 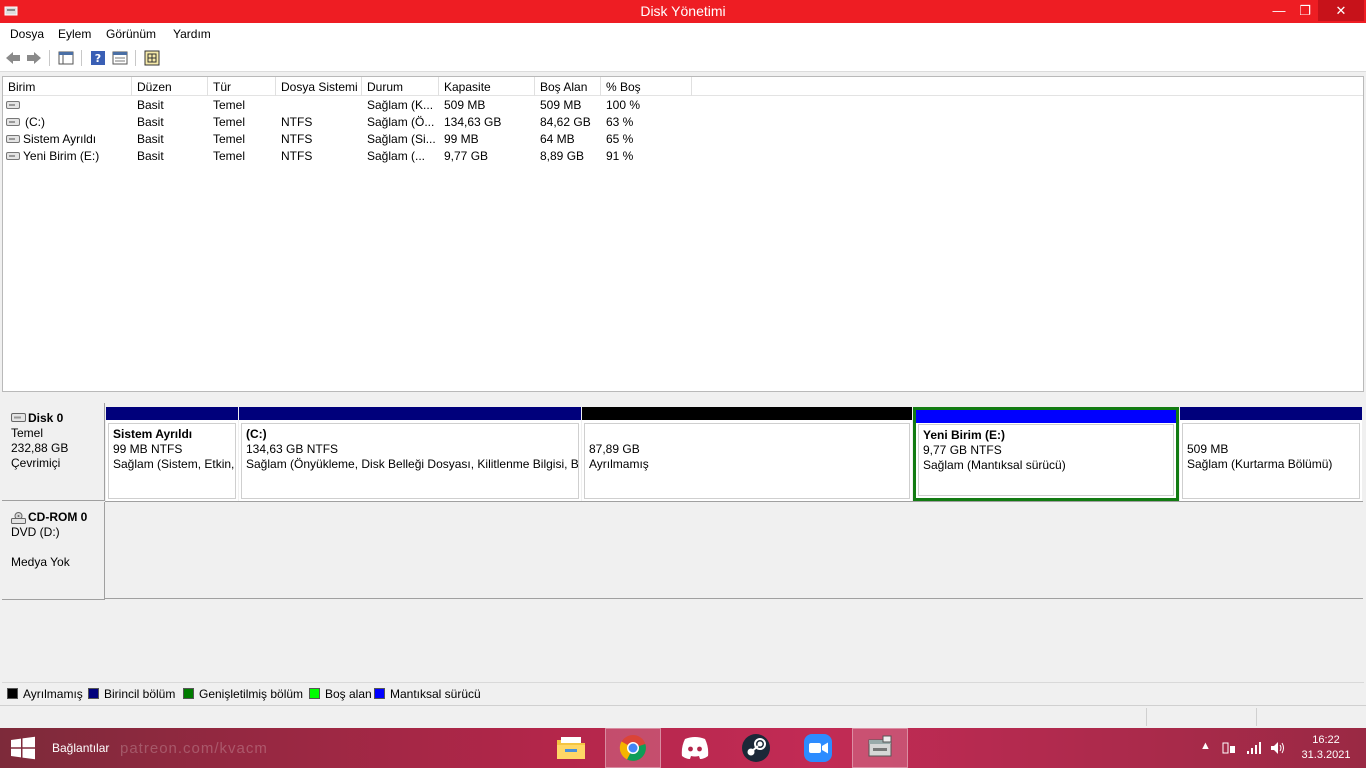 I want to click on menu-view: Görünüm, so click(x=131, y=34).